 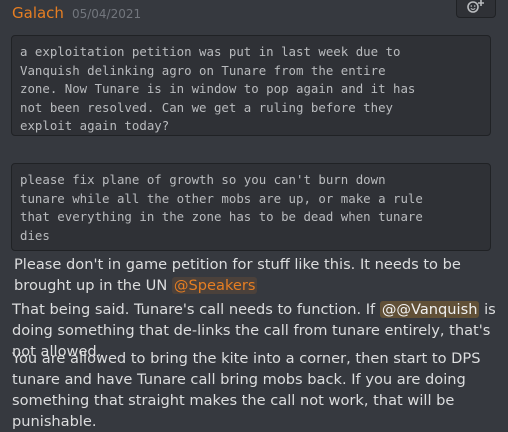 What do you see at coordinates (429, 309) in the screenshot?
I see `vanquish-mention: @@Vanquish` at bounding box center [429, 309].